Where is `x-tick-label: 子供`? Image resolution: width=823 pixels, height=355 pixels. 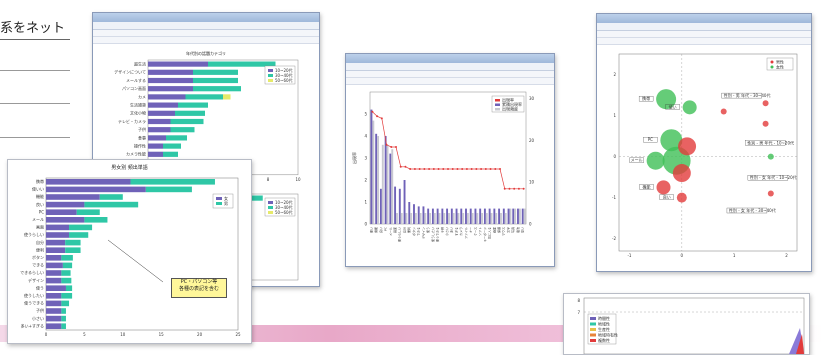
x-tick-label: 子供 is located at coordinates (441, 230).